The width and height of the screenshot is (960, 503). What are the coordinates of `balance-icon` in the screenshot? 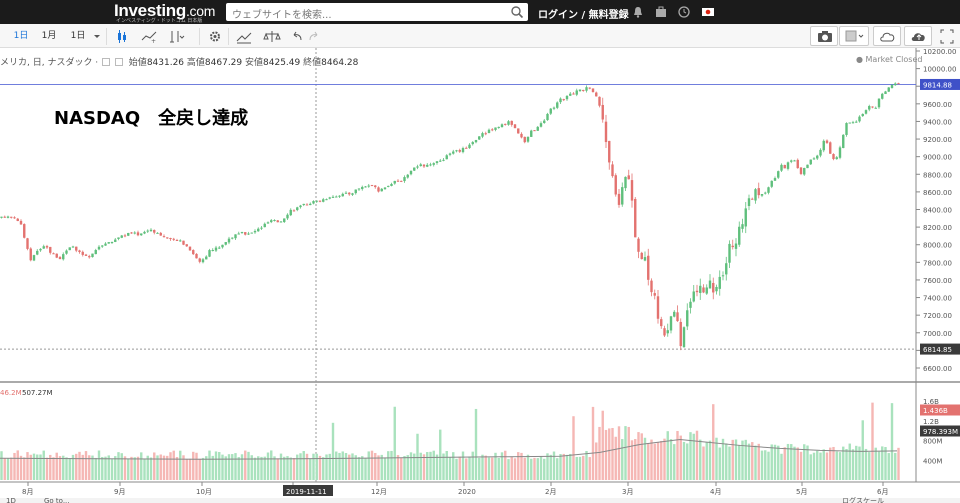 It's located at (272, 36).